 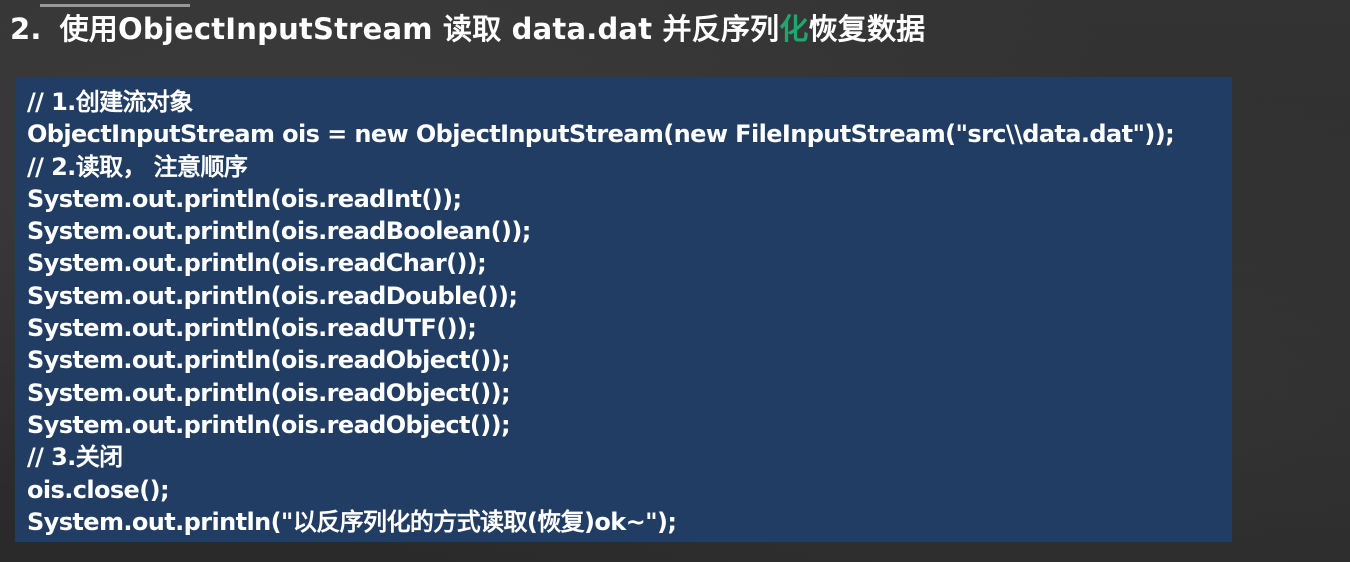 What do you see at coordinates (244, 198) in the screenshot?
I see `code-line-read-int: System.out.println(ois.readInt());` at bounding box center [244, 198].